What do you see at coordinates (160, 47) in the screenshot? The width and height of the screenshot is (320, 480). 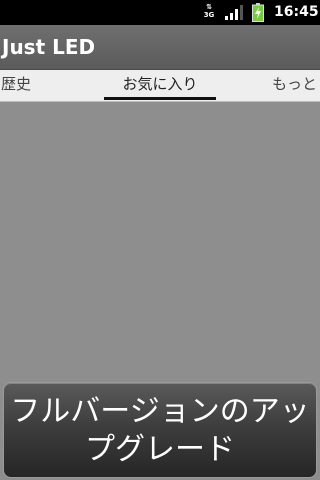 I see `title-bar: Just LED` at bounding box center [160, 47].